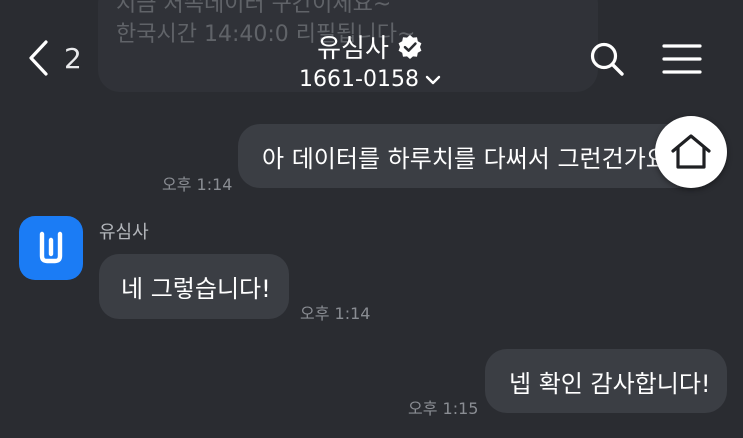 The width and height of the screenshot is (743, 438). What do you see at coordinates (607, 59) in the screenshot?
I see `search-icon` at bounding box center [607, 59].